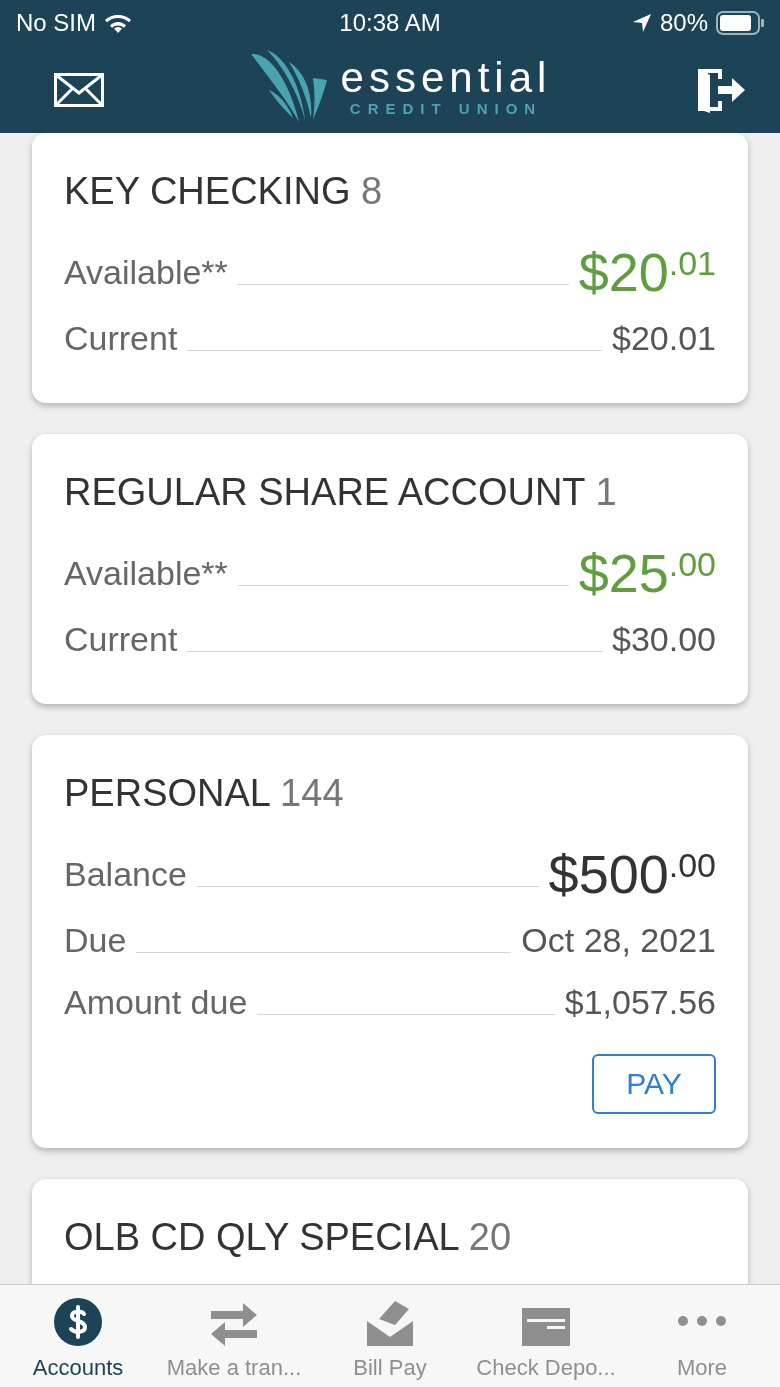 The image size is (780, 1387). Describe the element at coordinates (640, 1002) in the screenshot. I see `row-value: $1,057.56` at that location.